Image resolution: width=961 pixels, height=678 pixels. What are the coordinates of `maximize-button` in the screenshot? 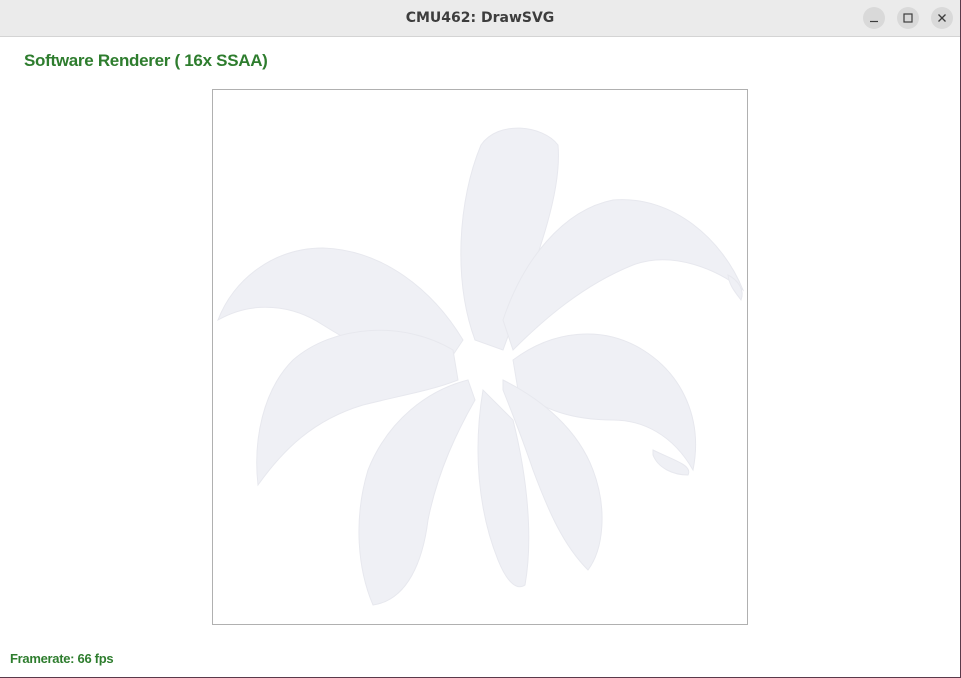 It's located at (908, 18).